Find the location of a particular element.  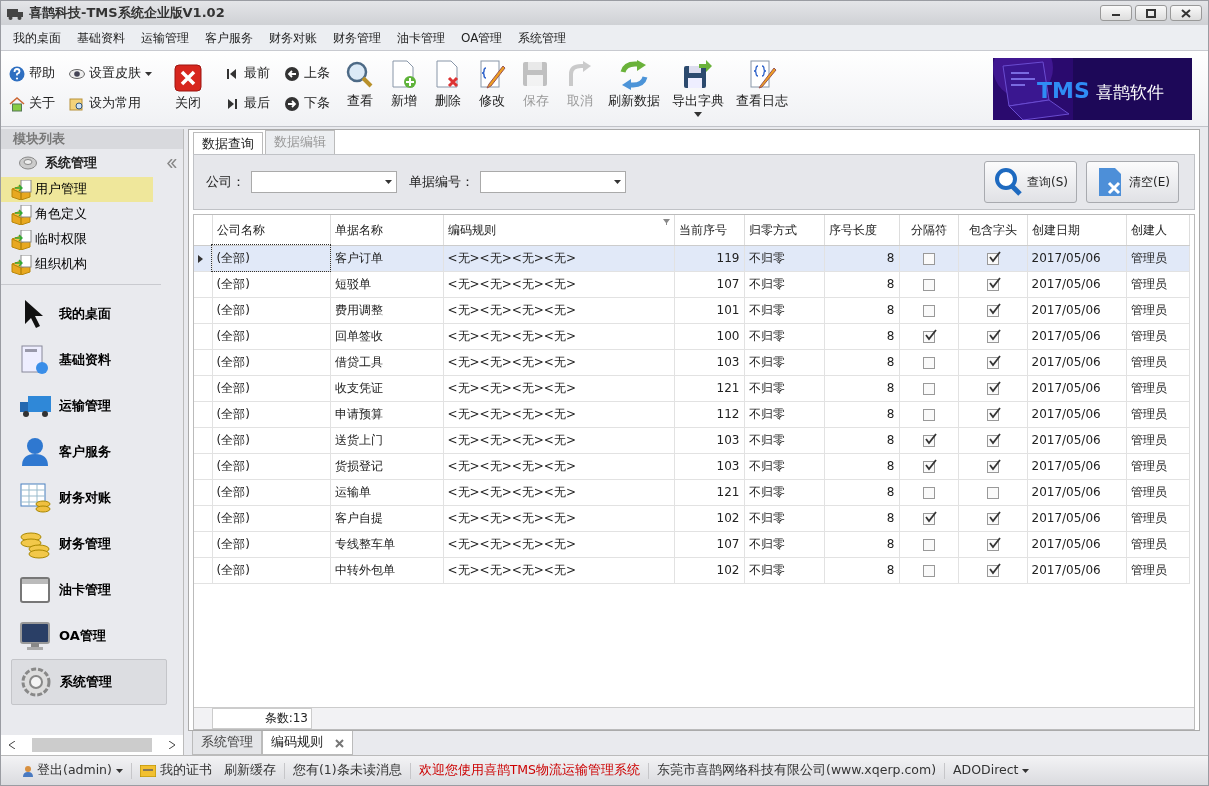

toolbar-button: 查看 is located at coordinates (360, 85).